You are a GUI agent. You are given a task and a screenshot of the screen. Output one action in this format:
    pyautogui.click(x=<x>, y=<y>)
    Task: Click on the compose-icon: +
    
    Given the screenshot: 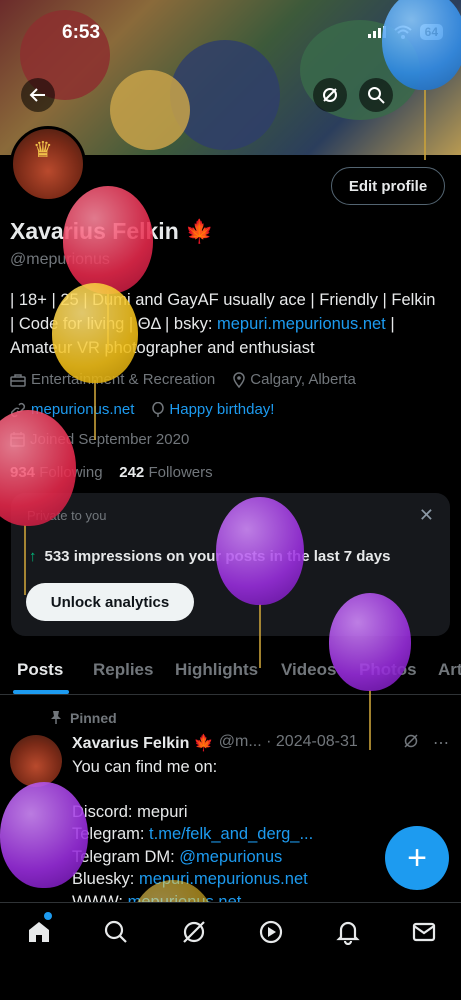 What is the action you would take?
    pyautogui.click(x=417, y=857)
    